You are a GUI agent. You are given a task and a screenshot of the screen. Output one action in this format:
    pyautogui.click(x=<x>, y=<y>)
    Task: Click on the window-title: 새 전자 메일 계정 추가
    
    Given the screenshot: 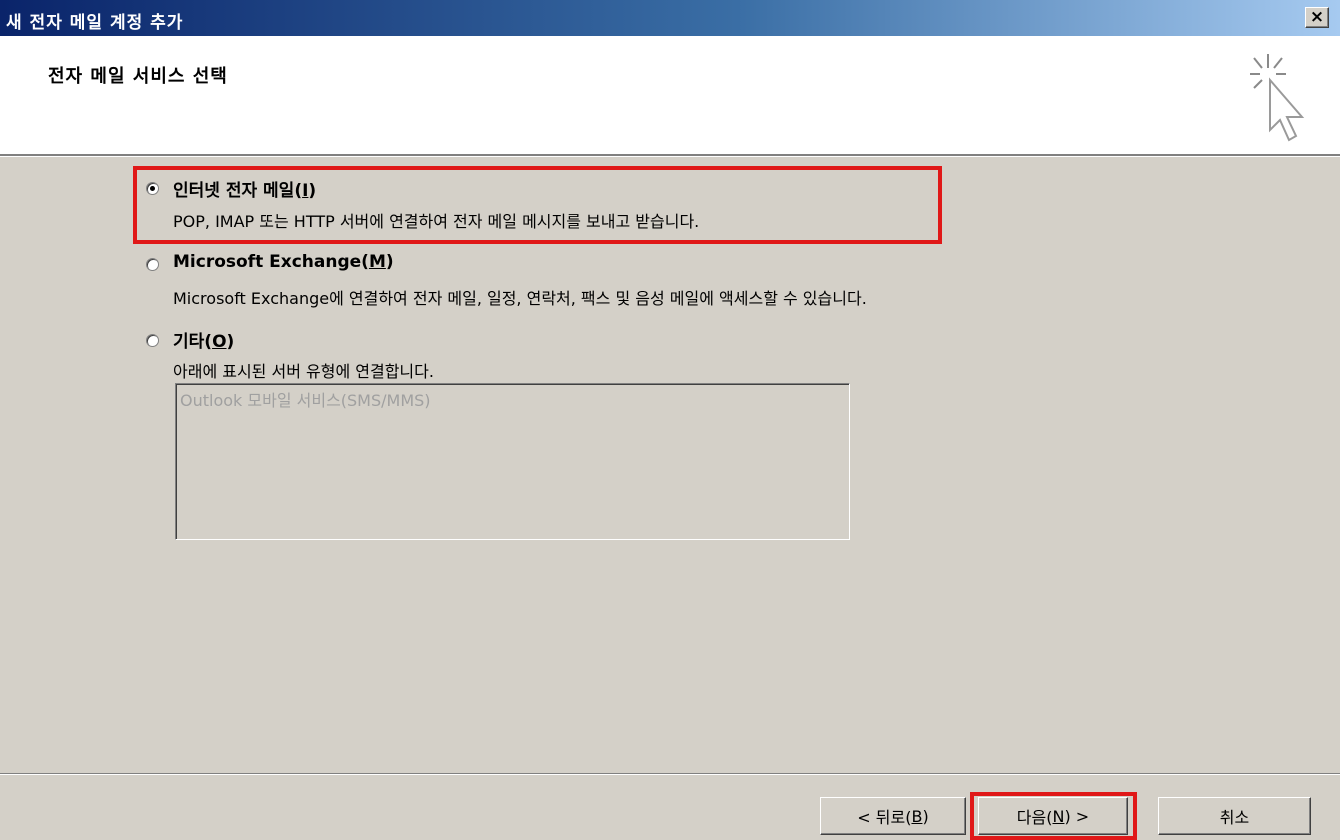 What is the action you would take?
    pyautogui.click(x=95, y=23)
    